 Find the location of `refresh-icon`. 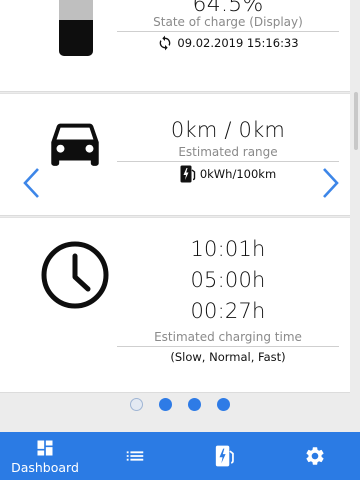

refresh-icon is located at coordinates (165, 43).